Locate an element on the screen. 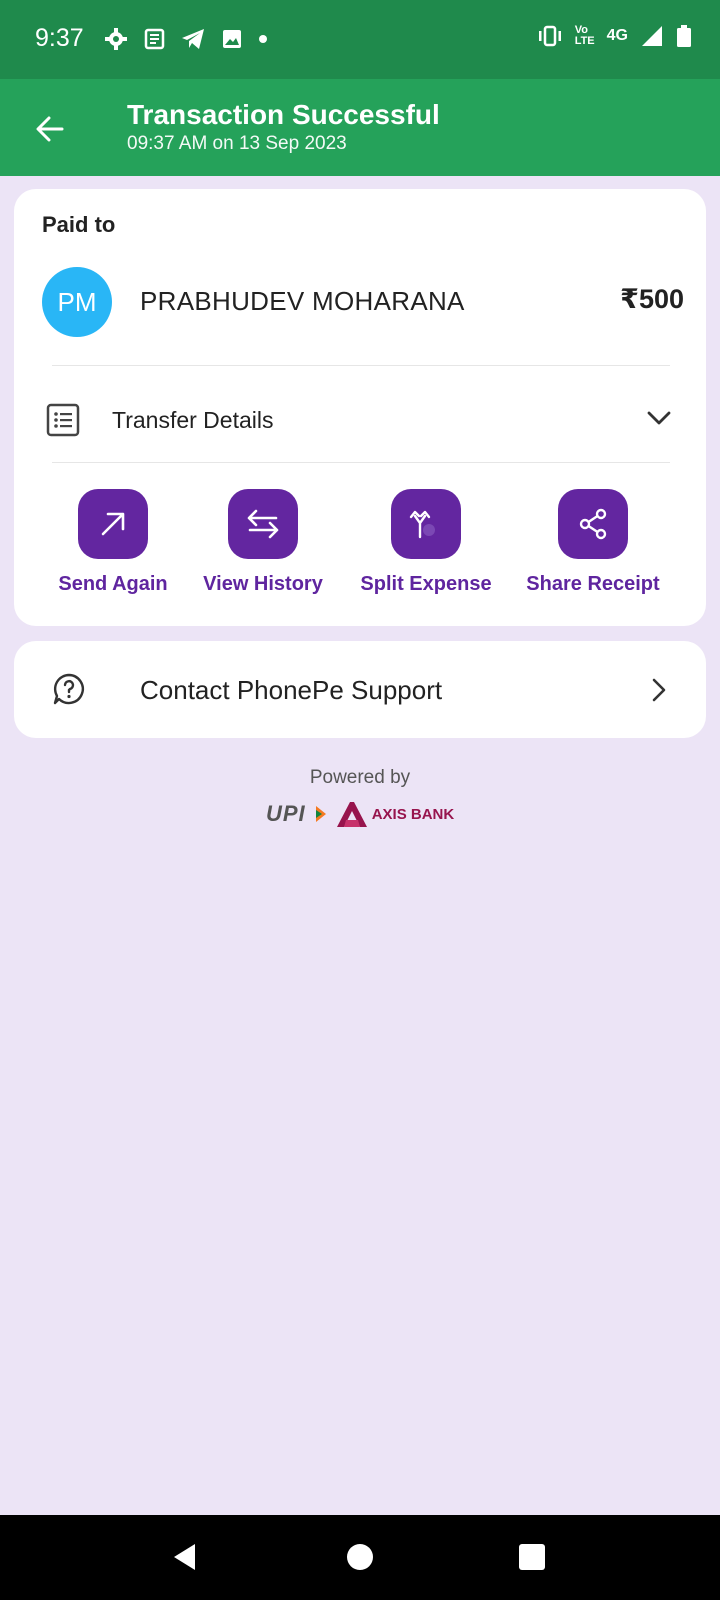  transfer-details-toggle: Transfer Details is located at coordinates (360, 419).